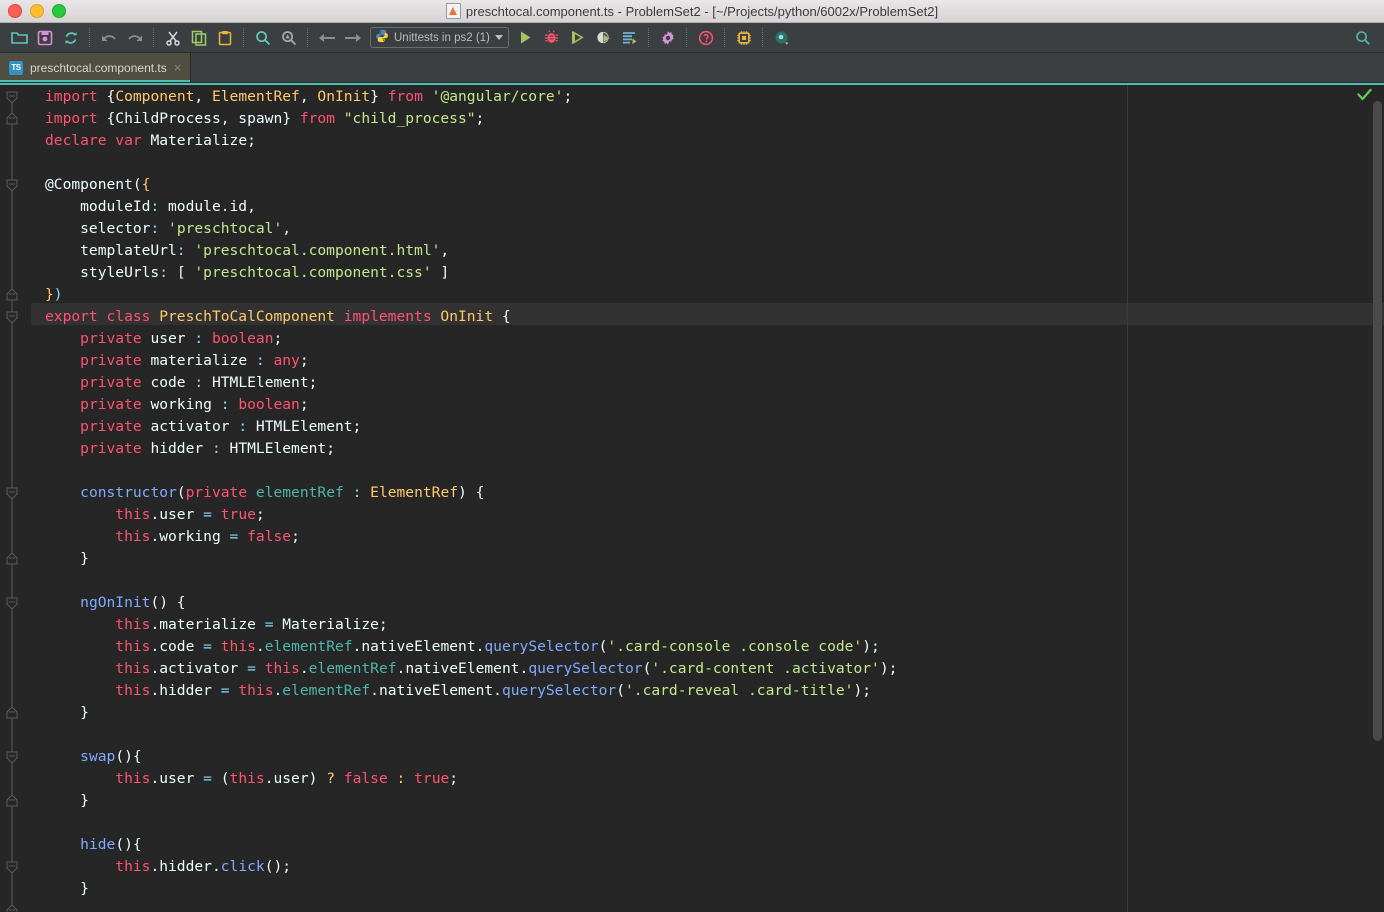  Describe the element at coordinates (498, 37) in the screenshot. I see `chevron-down-icon` at that location.